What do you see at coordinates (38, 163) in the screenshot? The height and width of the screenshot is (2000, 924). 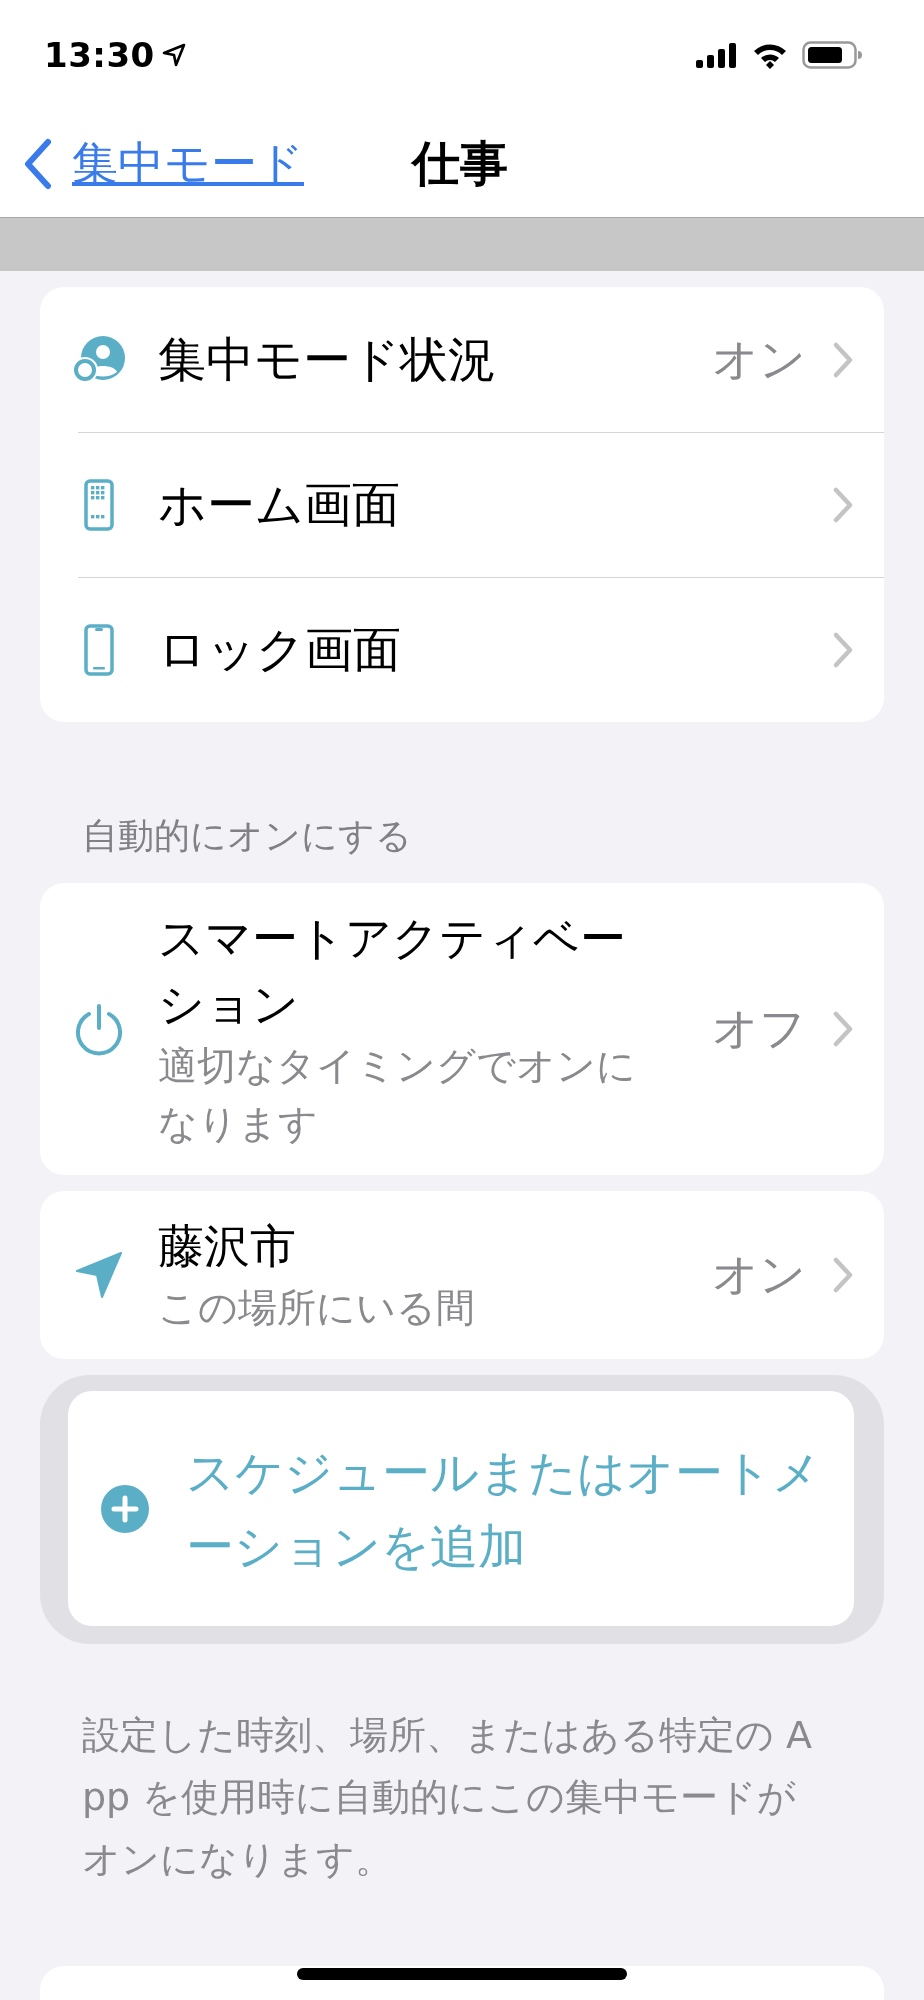 I see `back-chevron-icon` at bounding box center [38, 163].